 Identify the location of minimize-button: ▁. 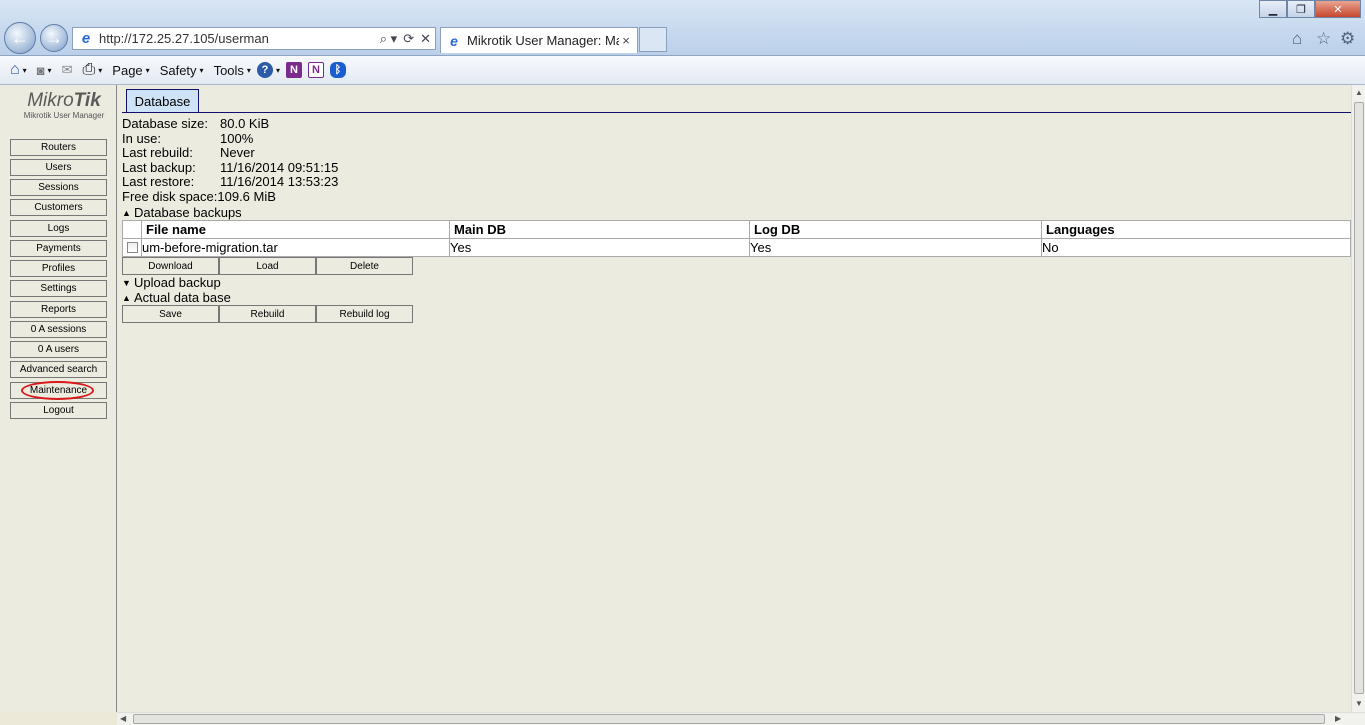
(1273, 9).